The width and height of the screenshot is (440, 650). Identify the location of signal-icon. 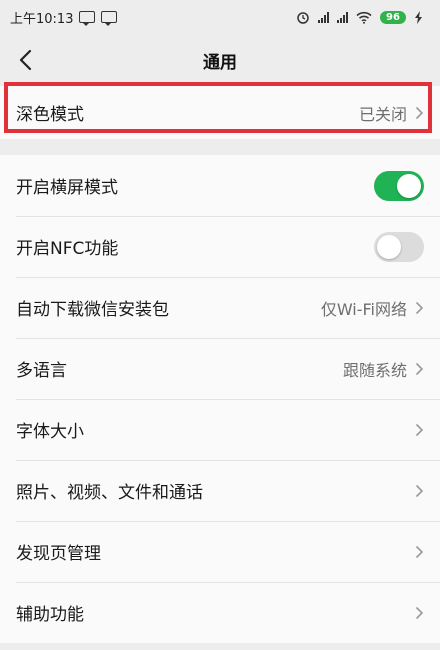
(323, 17).